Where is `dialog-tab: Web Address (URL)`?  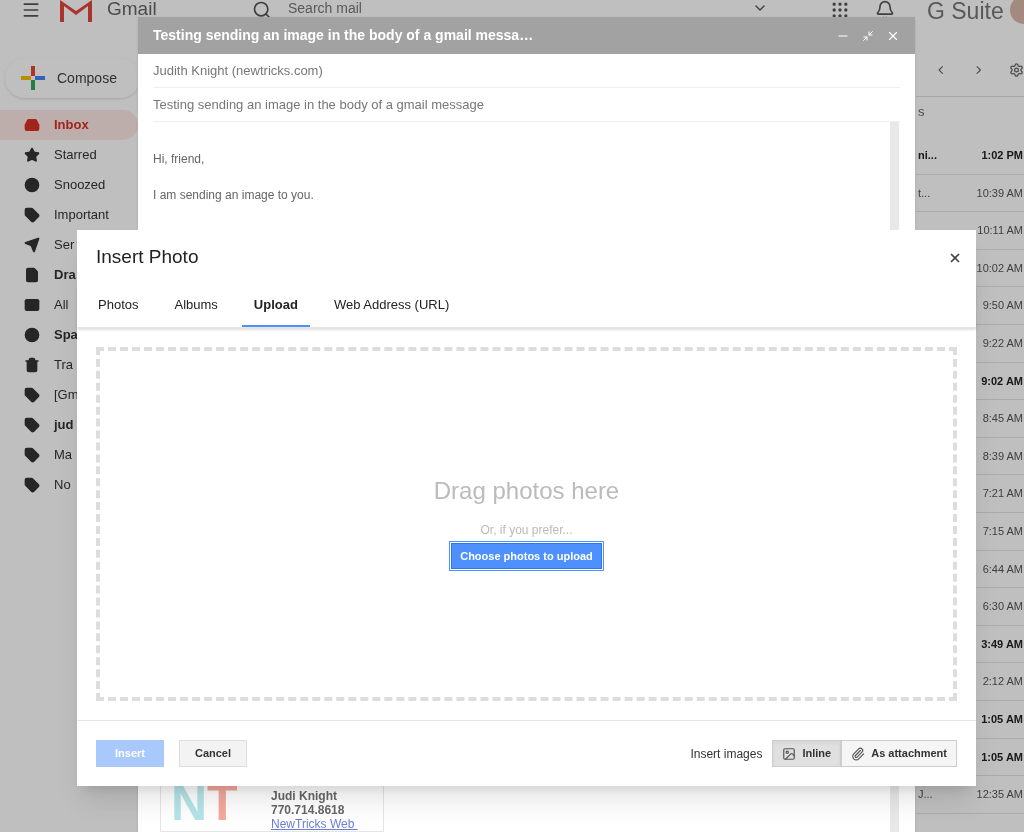
dialog-tab: Web Address (URL) is located at coordinates (391, 306).